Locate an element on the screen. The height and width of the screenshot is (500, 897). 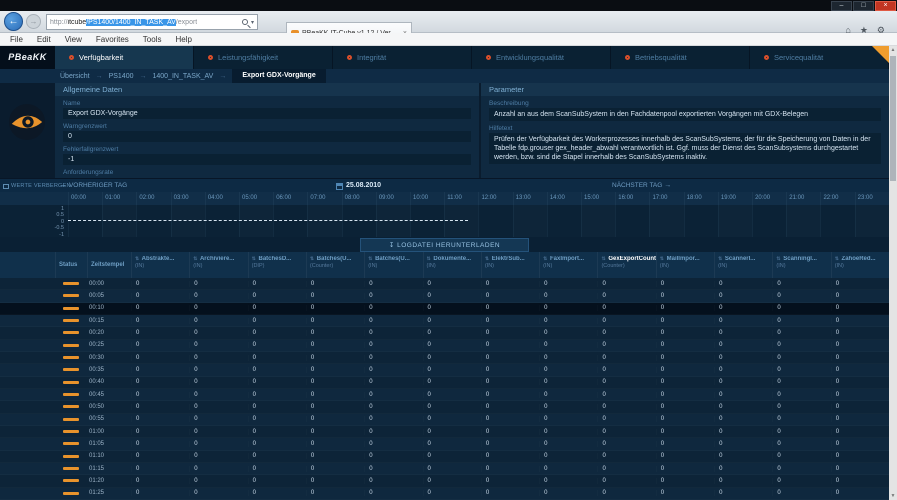
column-header-zeitstempel: Zeitstempel is located at coordinates (109, 265).